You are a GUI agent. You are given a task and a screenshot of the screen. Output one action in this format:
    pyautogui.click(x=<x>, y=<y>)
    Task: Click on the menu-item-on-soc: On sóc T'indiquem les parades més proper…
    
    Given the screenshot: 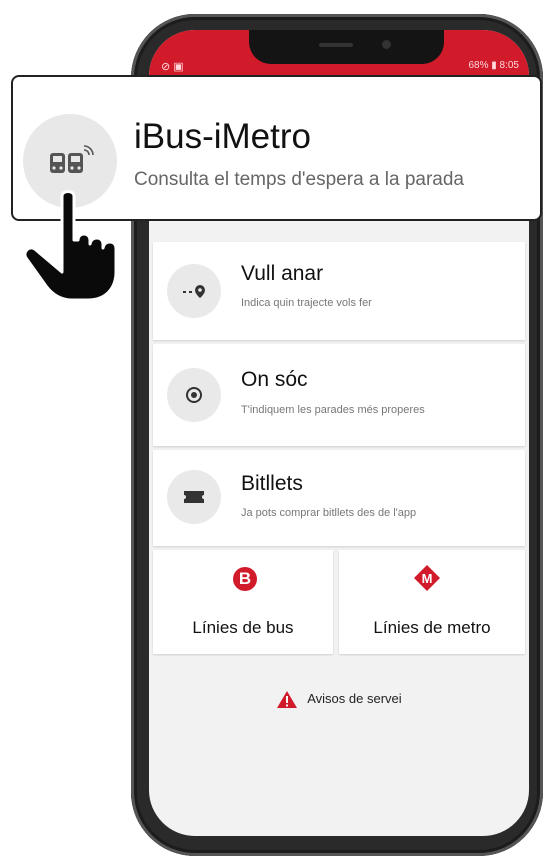 What is the action you would take?
    pyautogui.click(x=339, y=395)
    